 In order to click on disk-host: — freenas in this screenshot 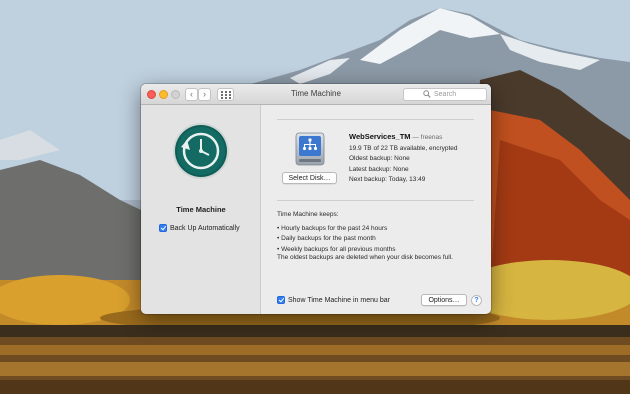, I will do `click(427, 137)`.